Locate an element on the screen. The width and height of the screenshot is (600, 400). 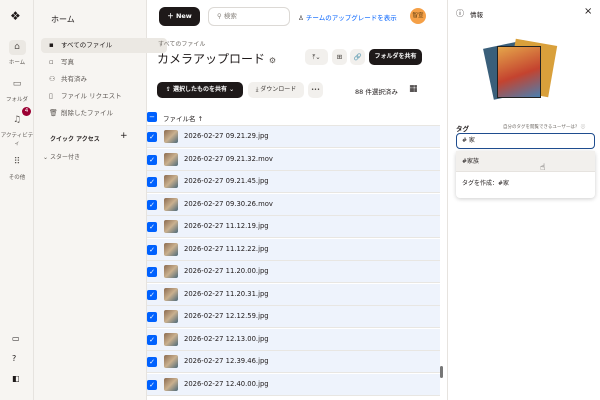
download-label: ダウンロード is located at coordinates (278, 89).